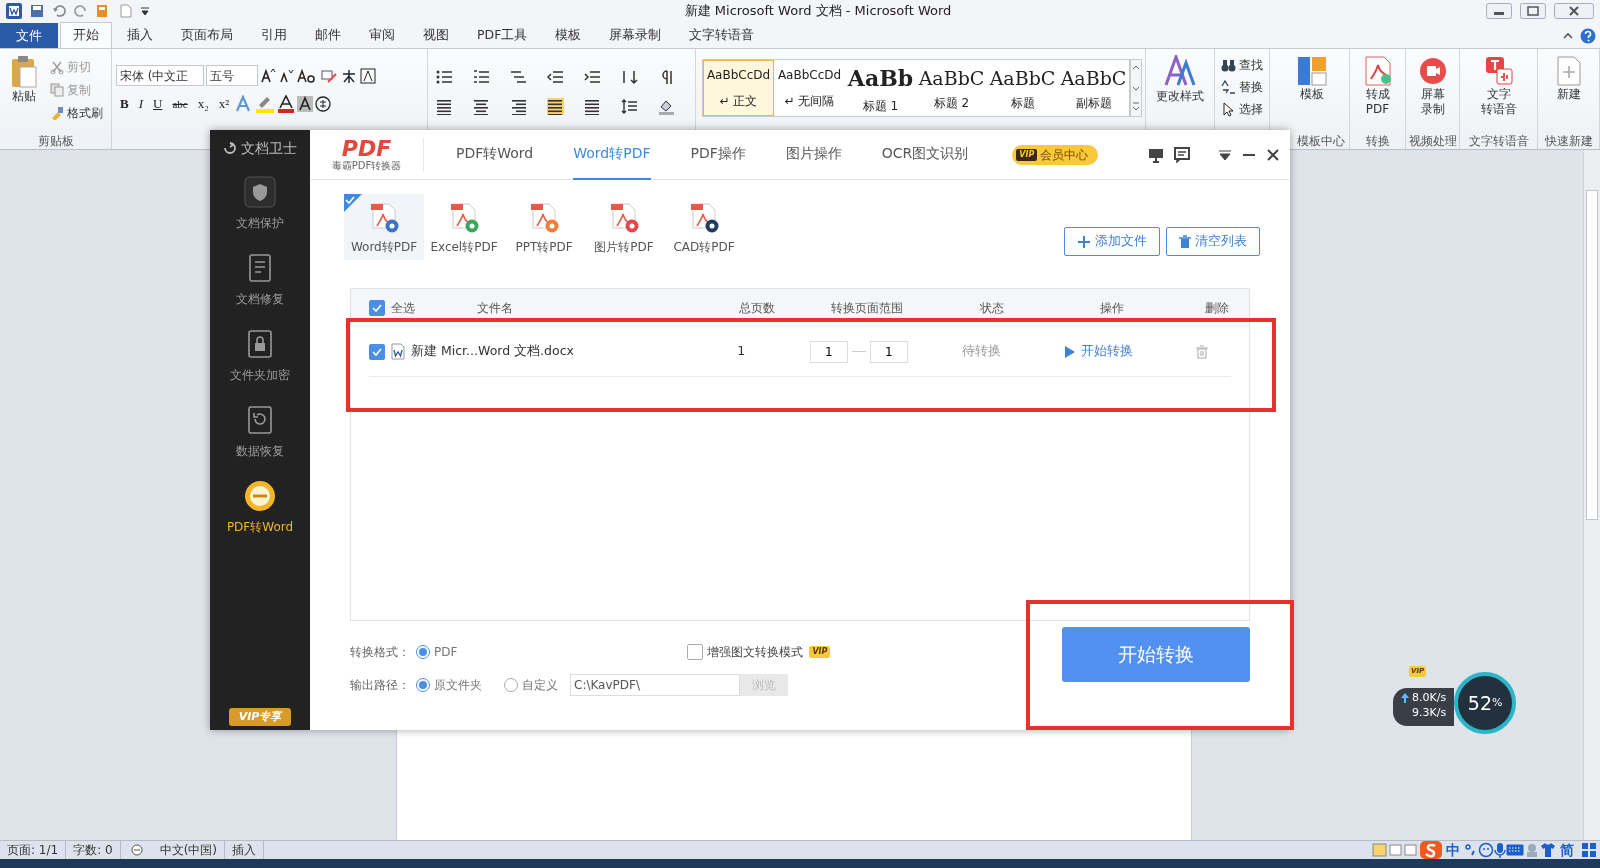 This screenshot has height=868, width=1600. What do you see at coordinates (745, 651) in the screenshot?
I see `checkbox-option: 增强图文转换模式` at bounding box center [745, 651].